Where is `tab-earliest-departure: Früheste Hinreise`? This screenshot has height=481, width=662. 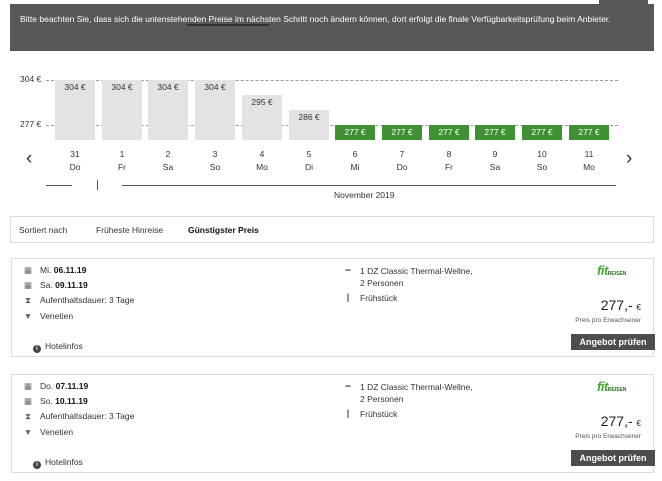
tab-earliest-departure: Früheste Hinreise is located at coordinates (129, 230).